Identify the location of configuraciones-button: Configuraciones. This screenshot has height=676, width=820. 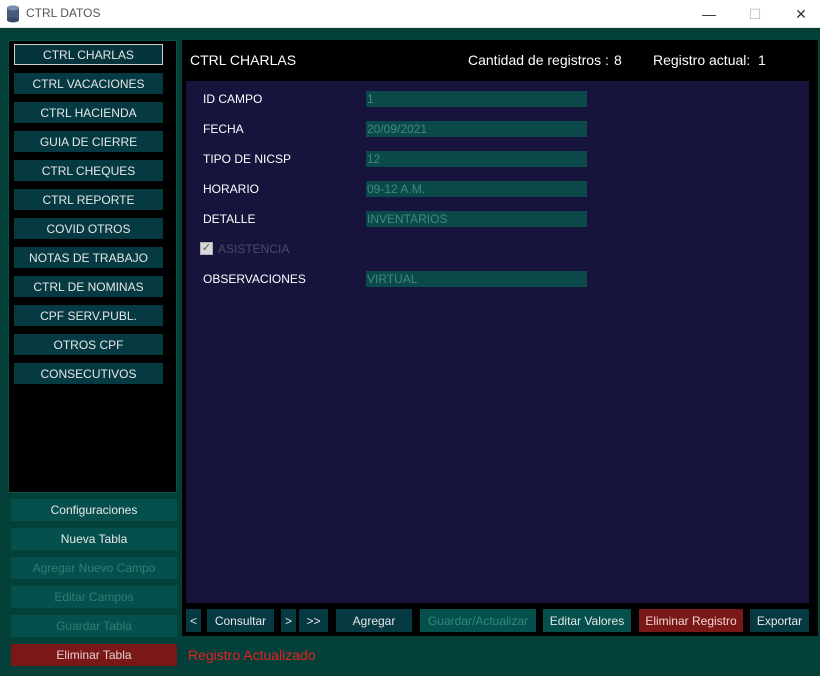
(94, 510).